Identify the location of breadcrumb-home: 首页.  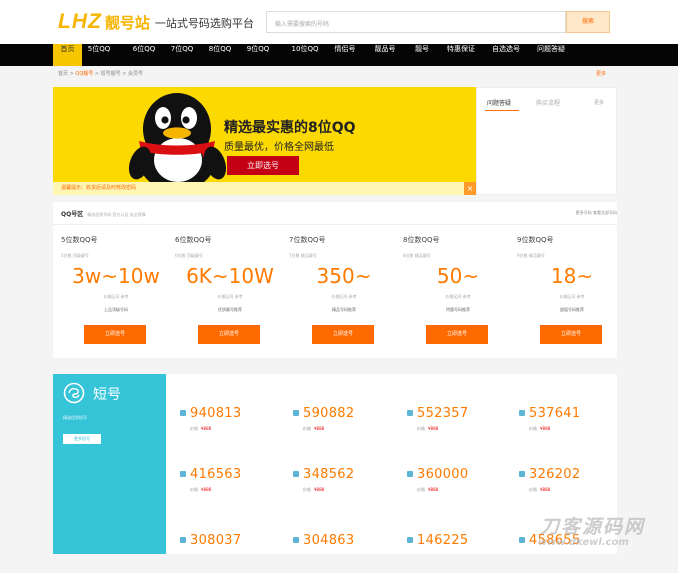
(63, 74).